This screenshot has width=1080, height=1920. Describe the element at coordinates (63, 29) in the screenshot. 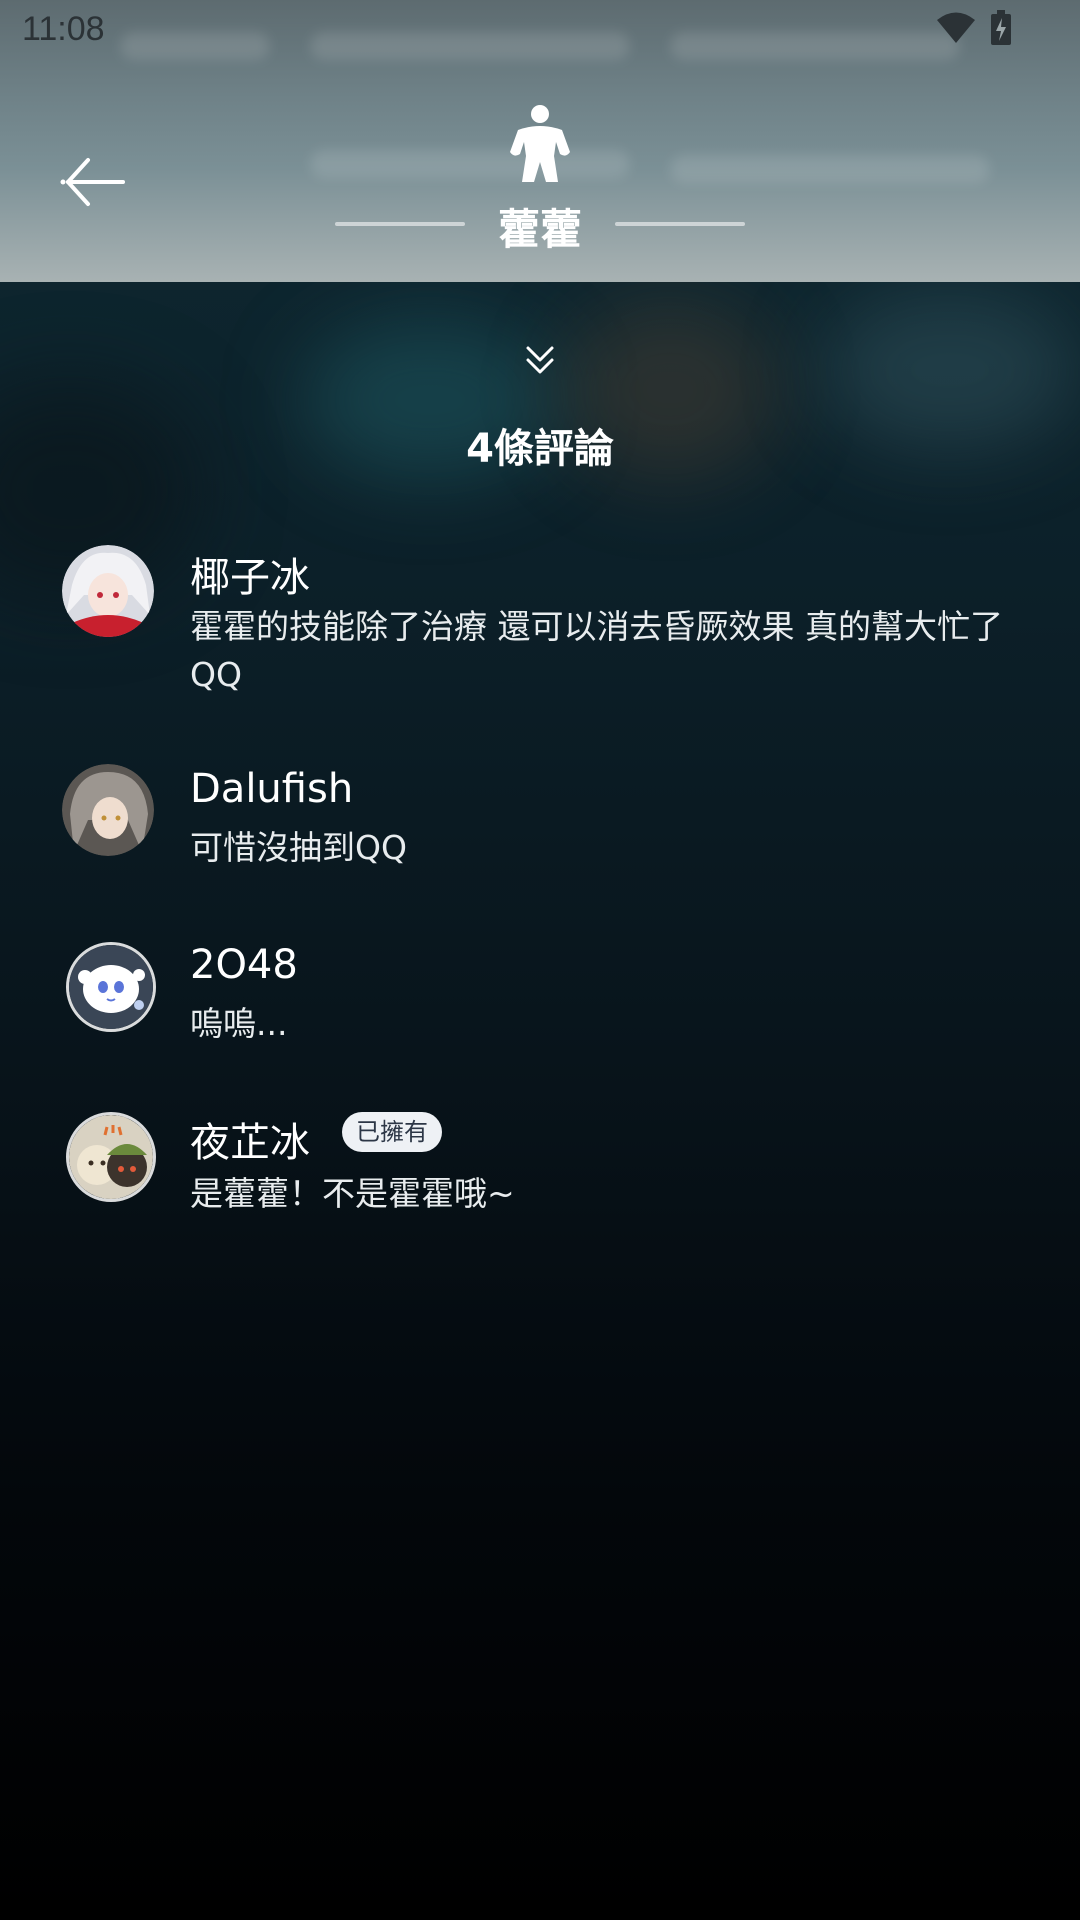

I see `status-time: 11:08` at that location.